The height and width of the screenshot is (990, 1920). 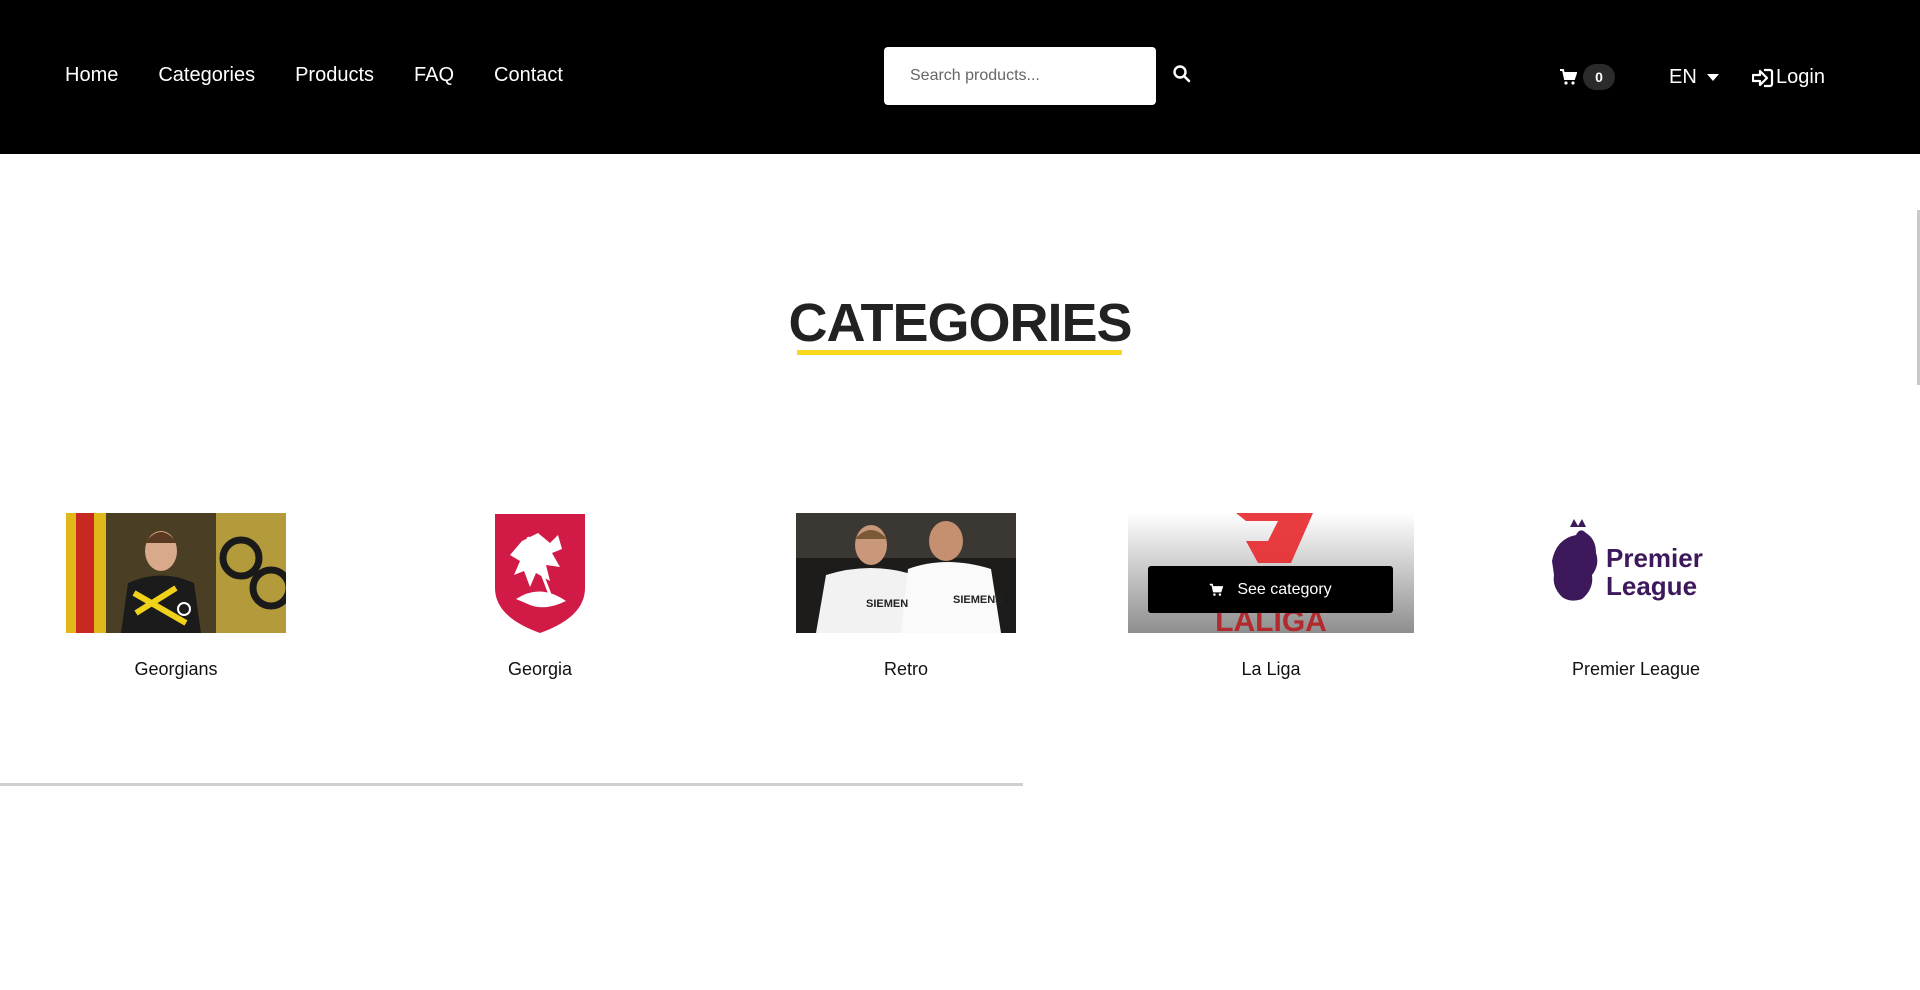 What do you see at coordinates (1654, 558) in the screenshot?
I see `svg-text: Premier` at bounding box center [1654, 558].